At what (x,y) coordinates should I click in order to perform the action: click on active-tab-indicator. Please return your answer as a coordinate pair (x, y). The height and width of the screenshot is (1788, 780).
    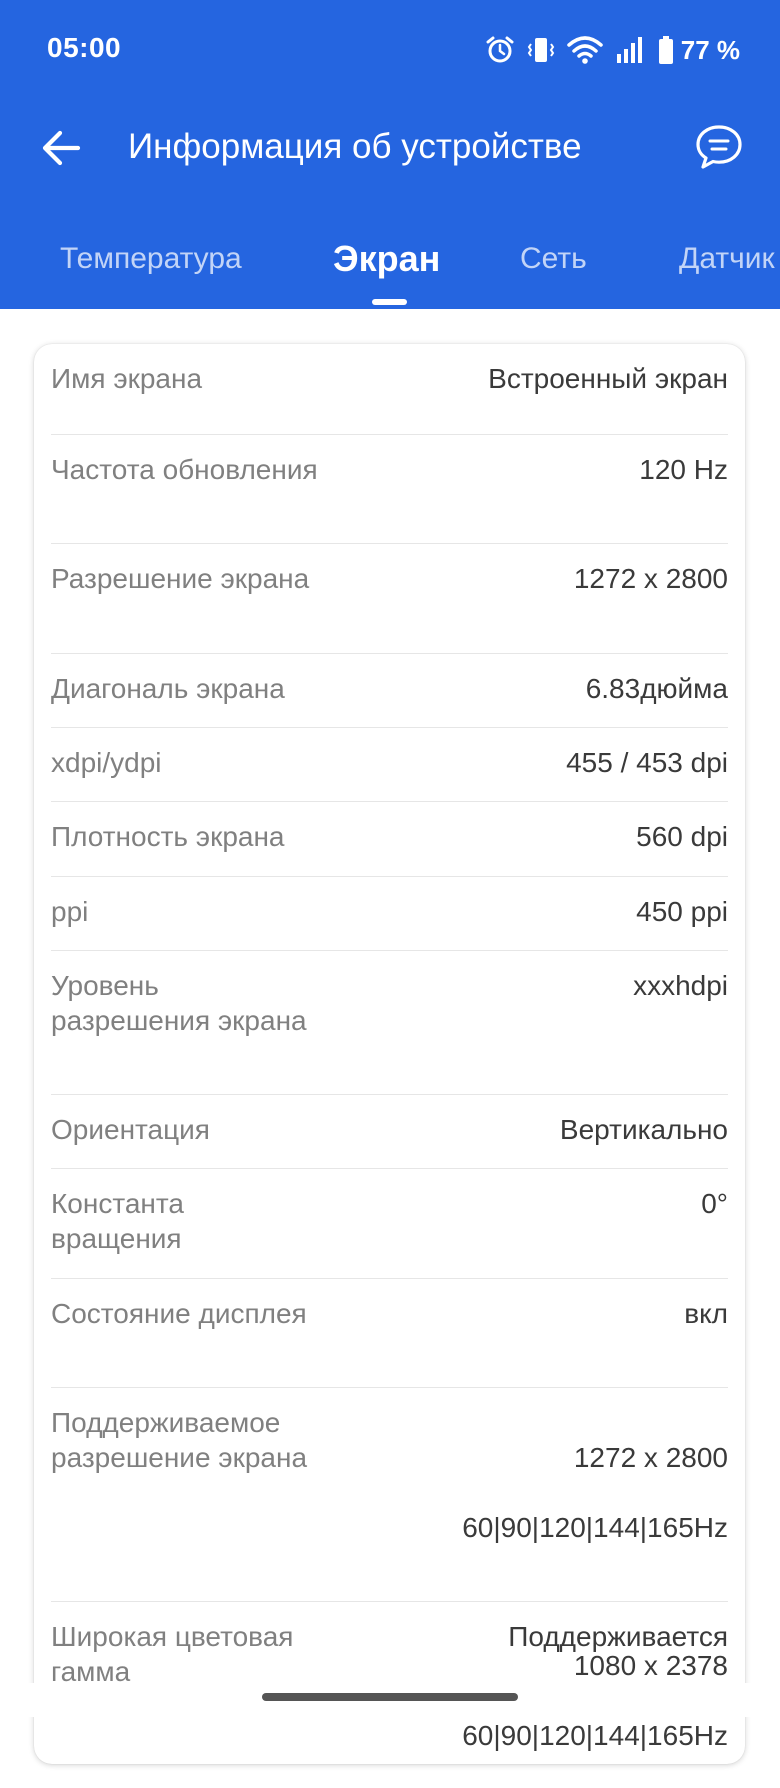
    Looking at the image, I should click on (389, 302).